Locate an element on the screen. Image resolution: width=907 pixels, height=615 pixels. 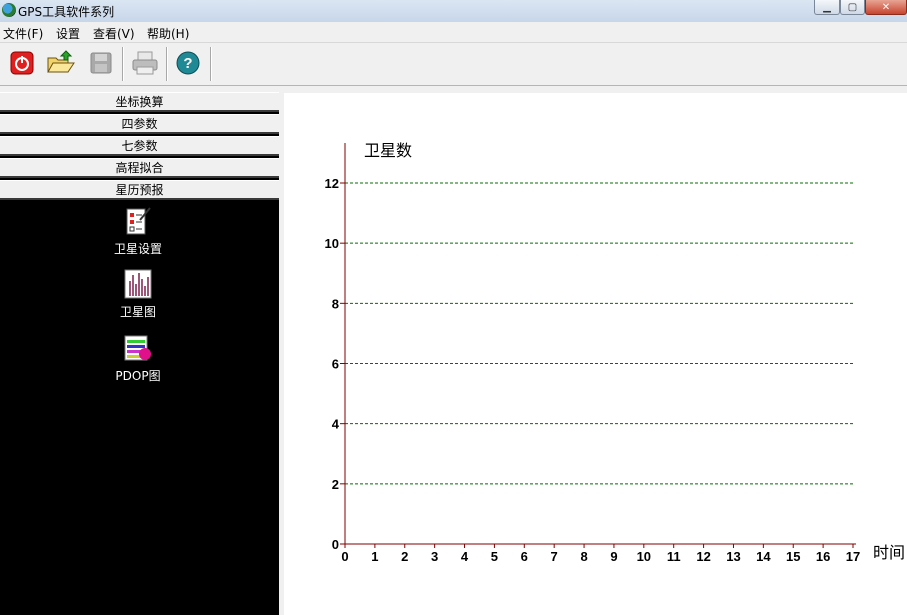
y-tick-label: 4 is located at coordinates (336, 424).